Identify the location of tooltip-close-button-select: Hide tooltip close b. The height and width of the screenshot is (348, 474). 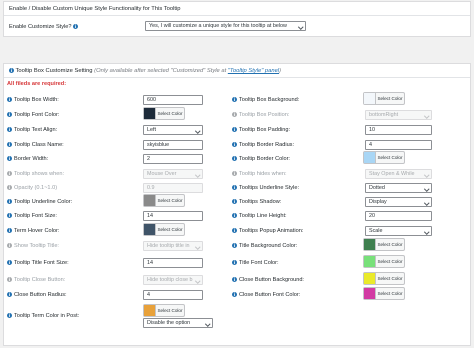
(173, 280).